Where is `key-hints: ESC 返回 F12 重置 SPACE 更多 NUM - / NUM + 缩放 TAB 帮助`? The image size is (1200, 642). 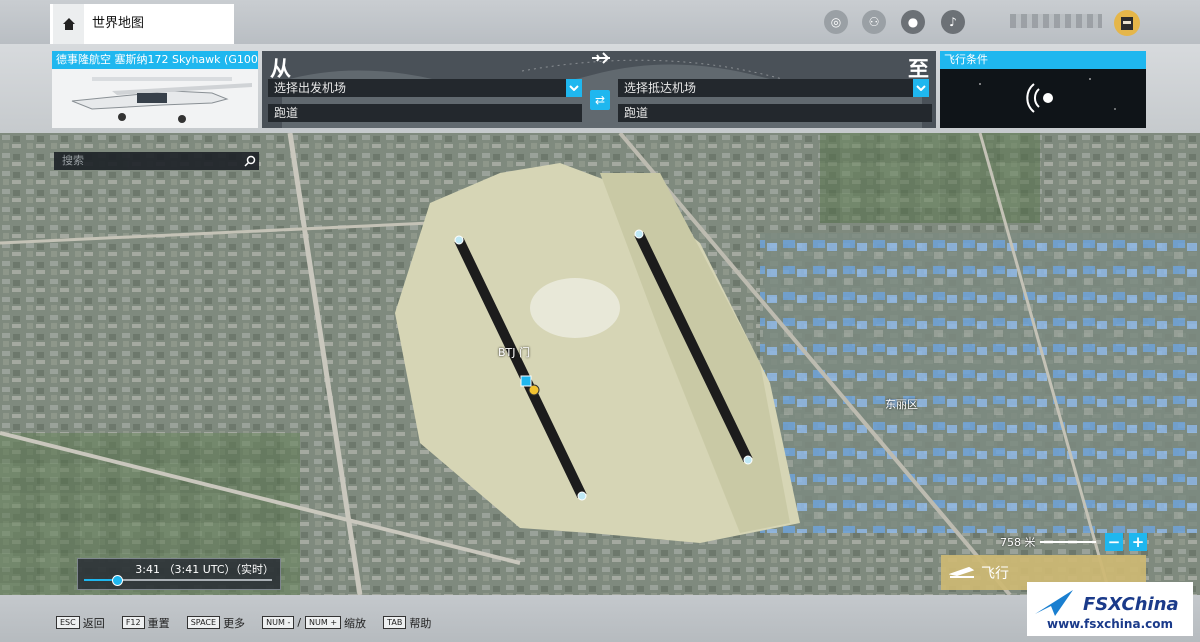 key-hints: ESC 返回 F12 重置 SPACE 更多 NUM - / NUM + 缩放 TAB 帮助 is located at coordinates (249, 621).